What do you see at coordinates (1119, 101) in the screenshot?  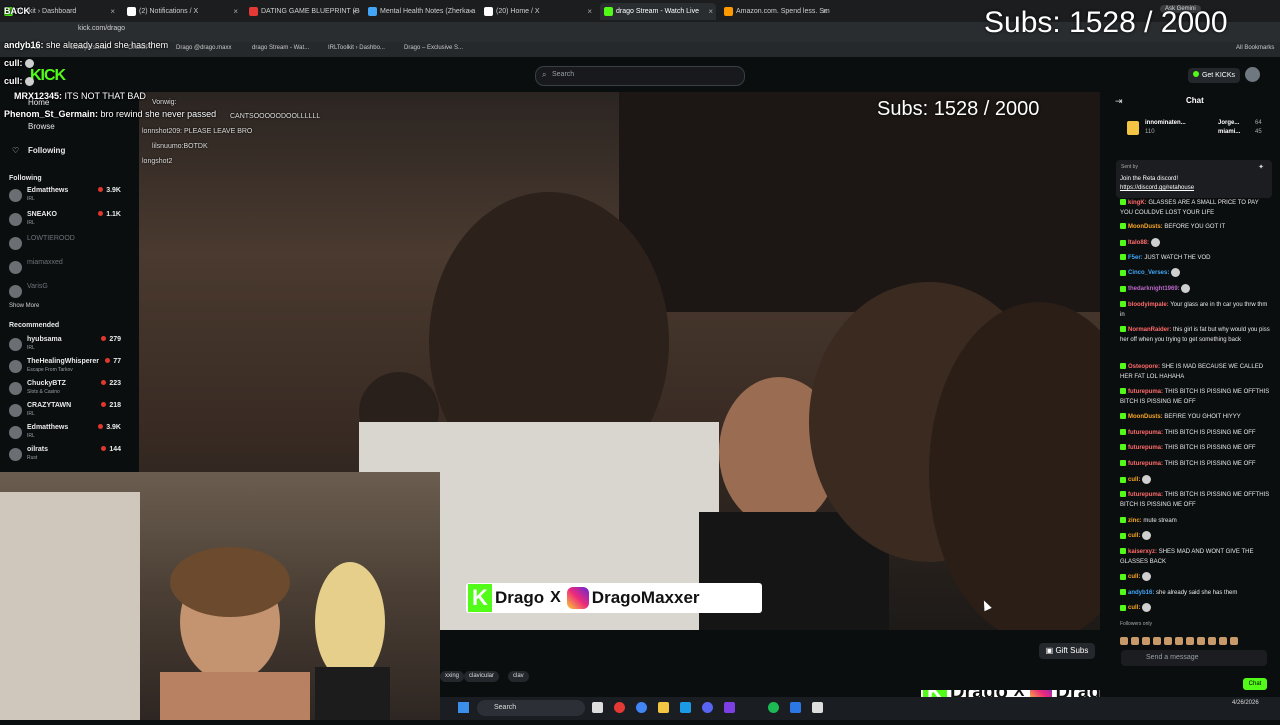 I see `collapse-chat-icon: ⇥` at bounding box center [1119, 101].